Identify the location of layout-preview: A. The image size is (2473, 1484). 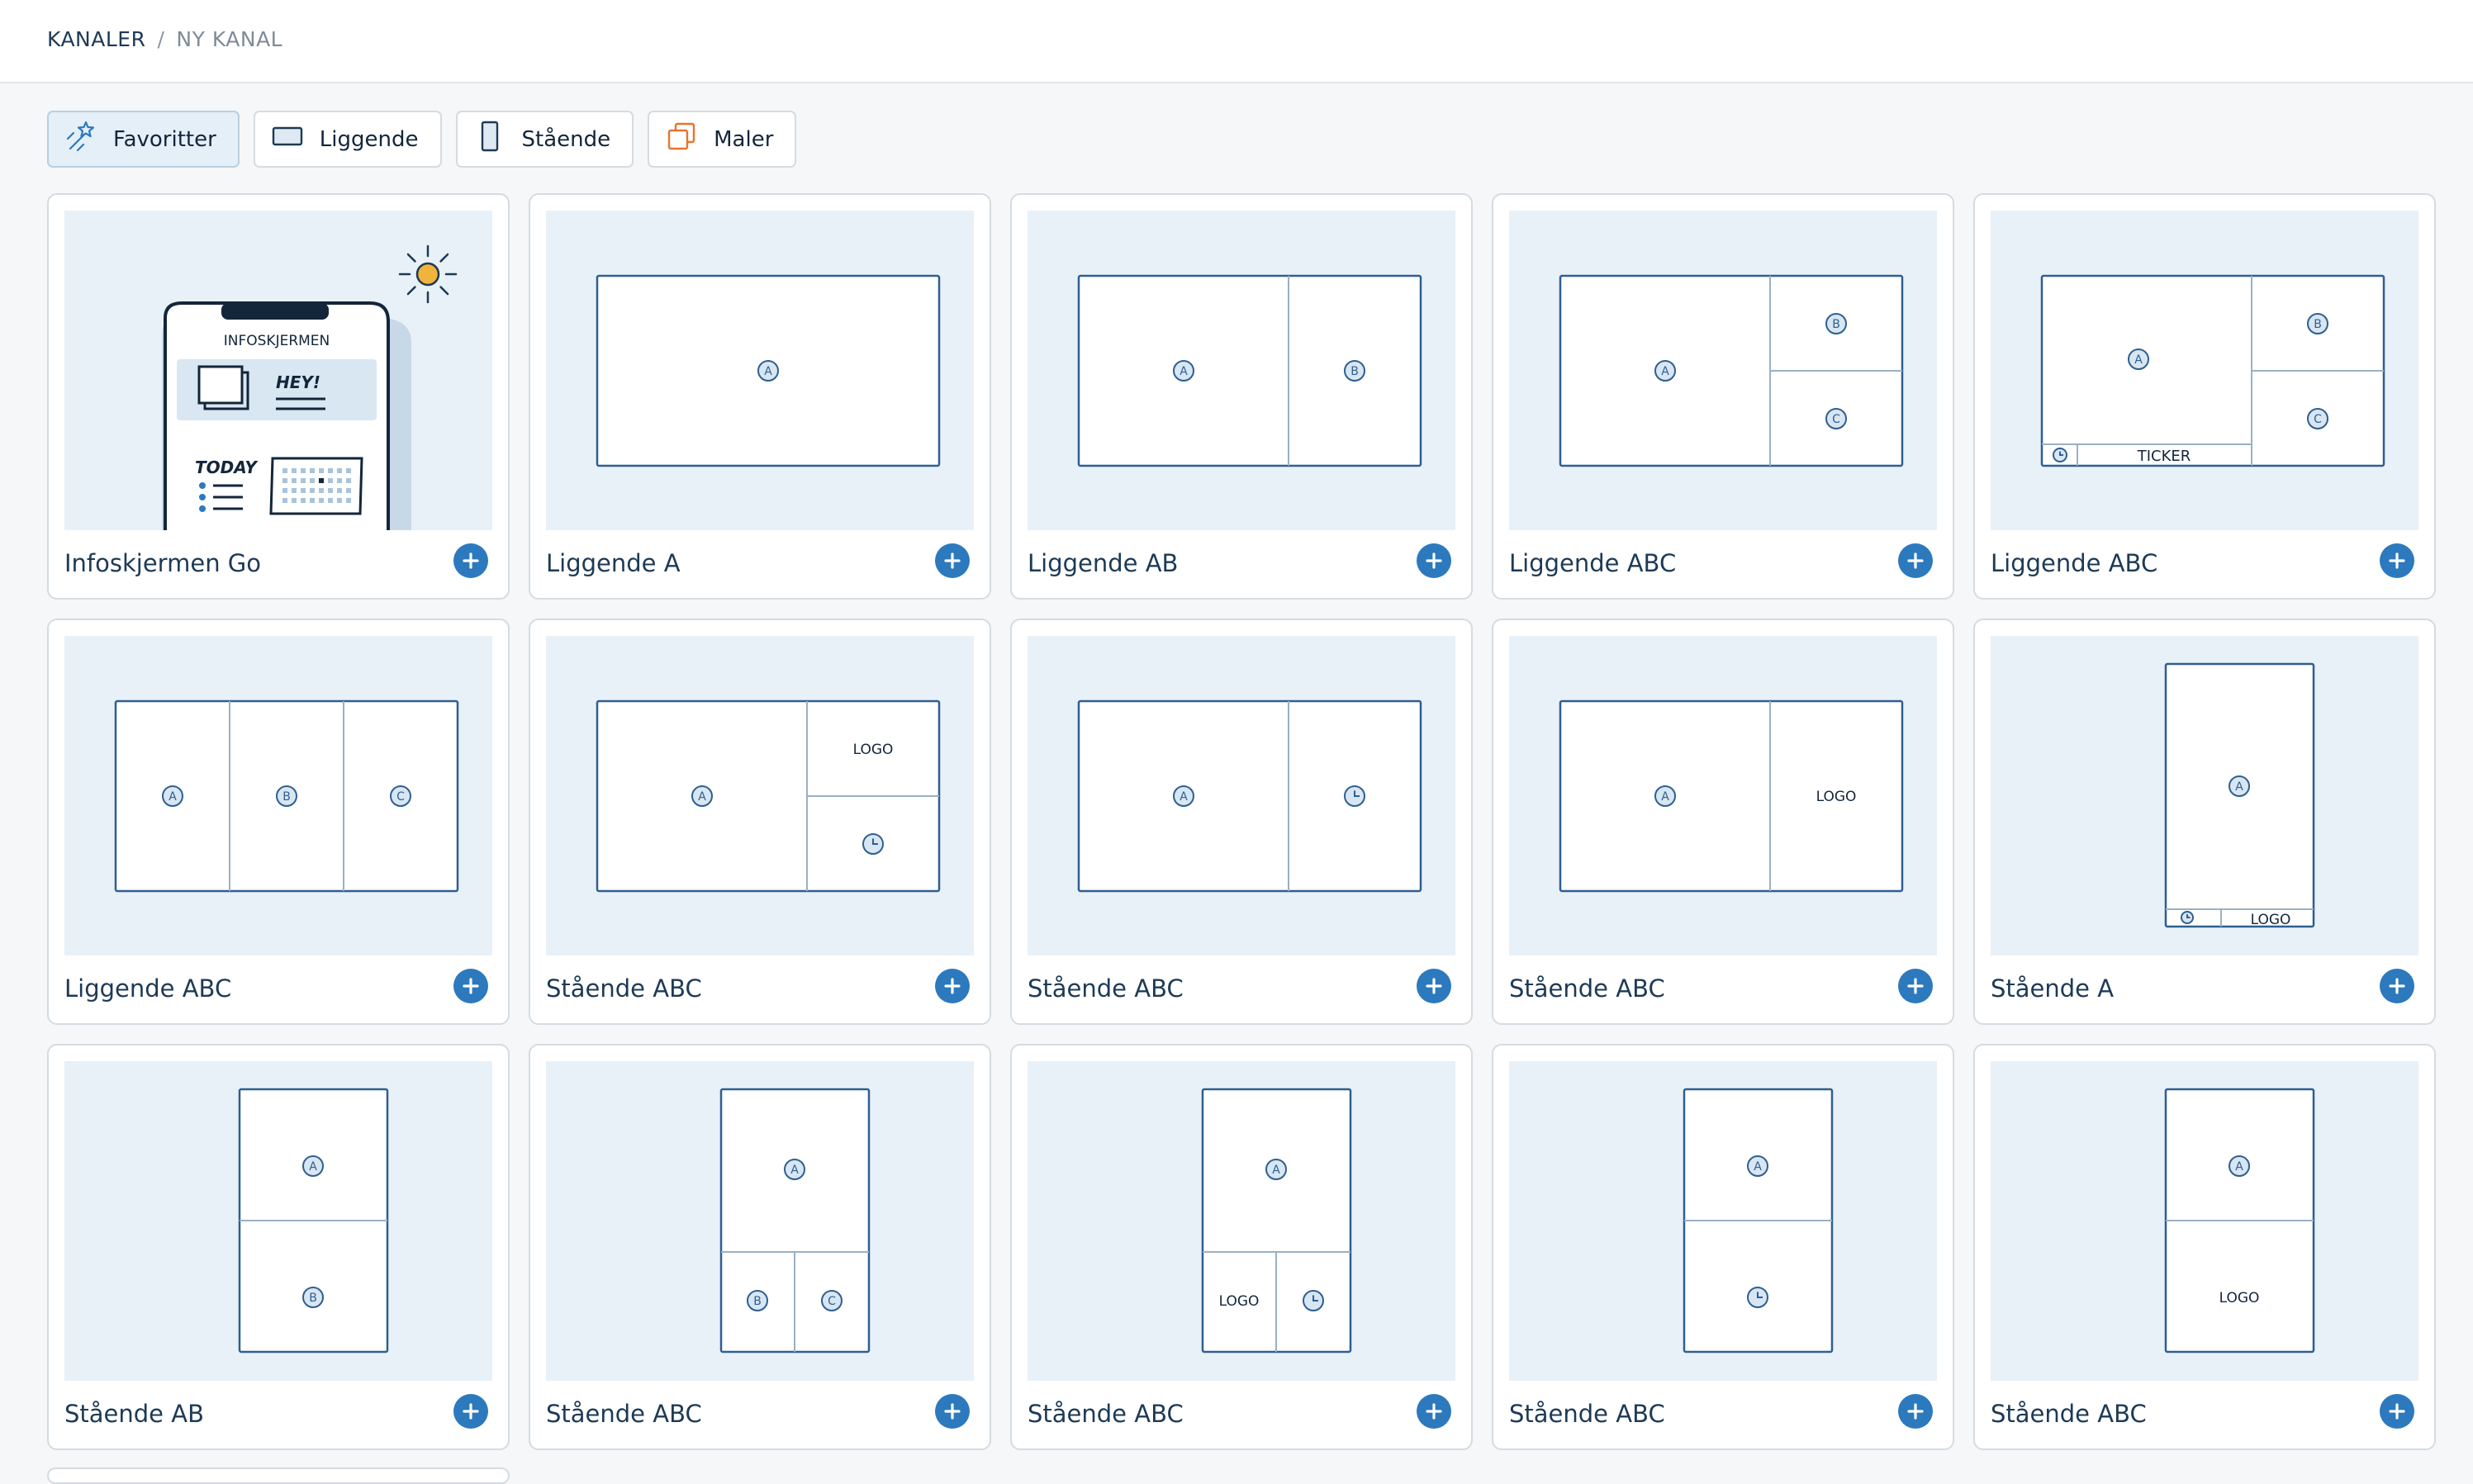
(760, 370).